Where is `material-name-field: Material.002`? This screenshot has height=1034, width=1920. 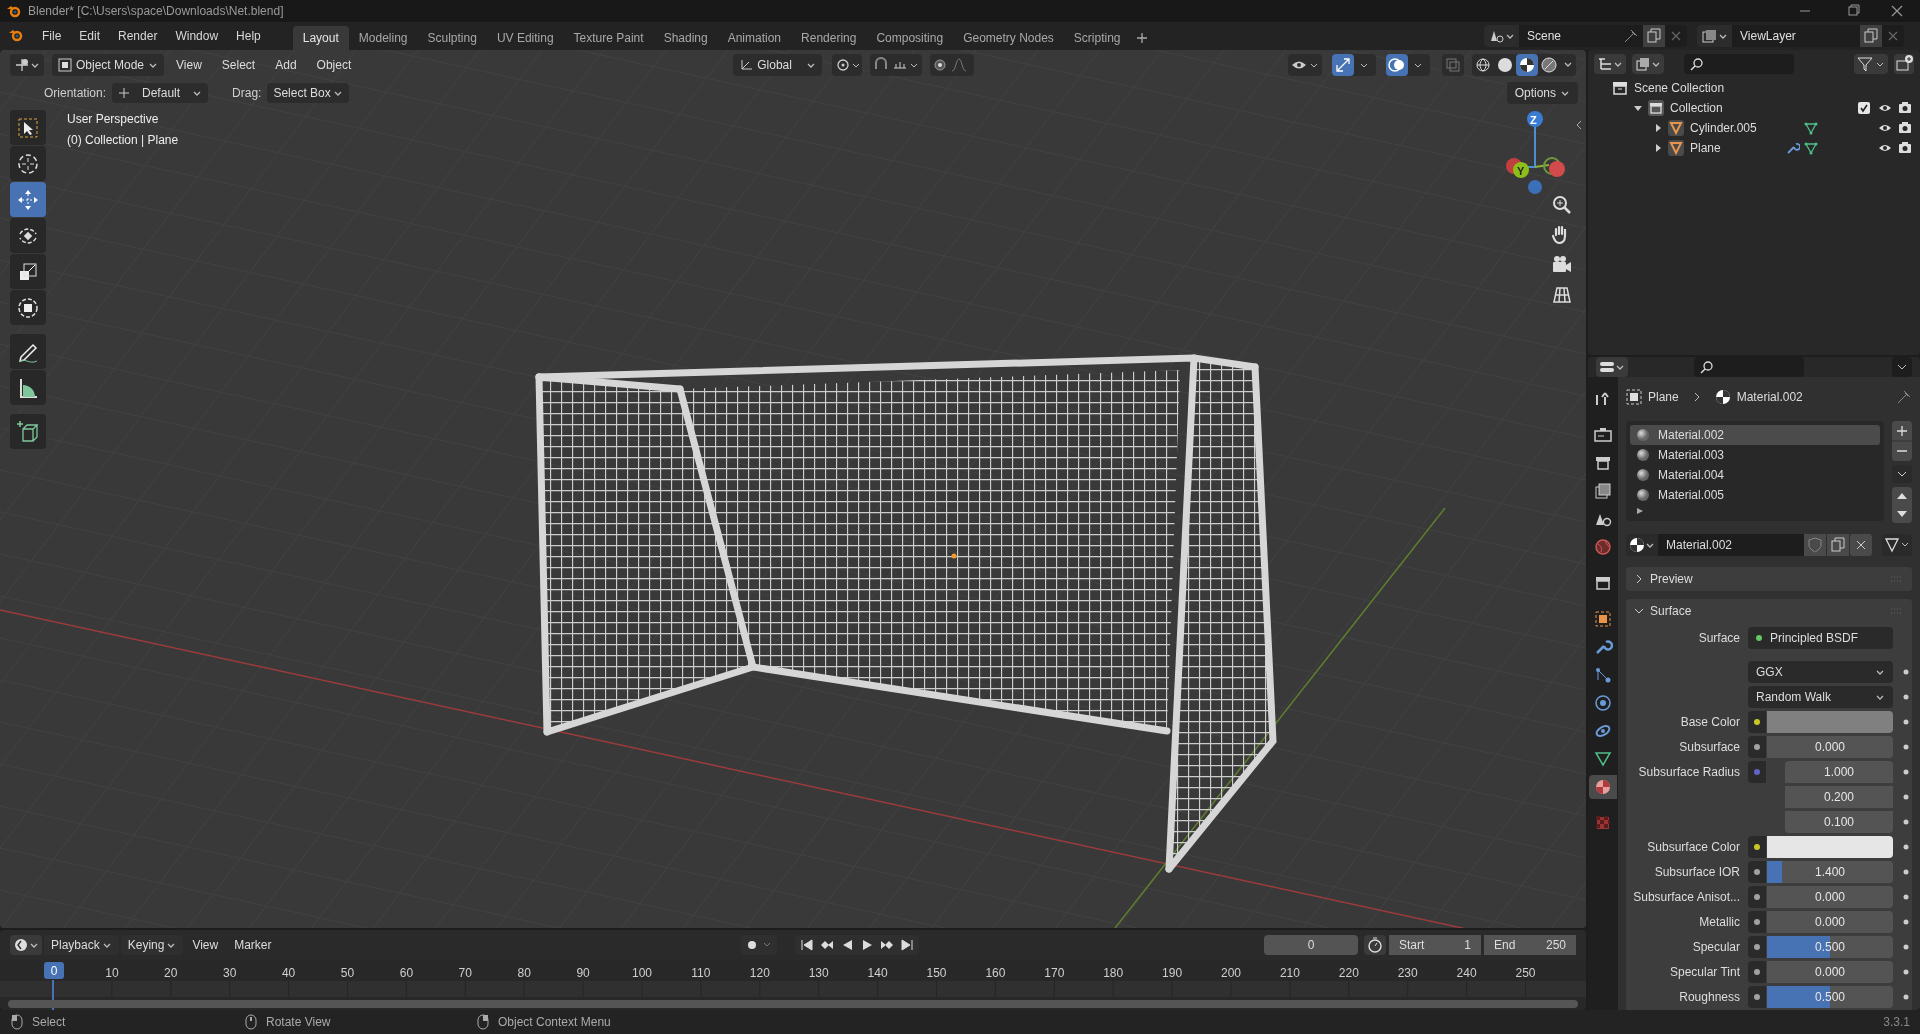
material-name-field: Material.002 is located at coordinates (1731, 545).